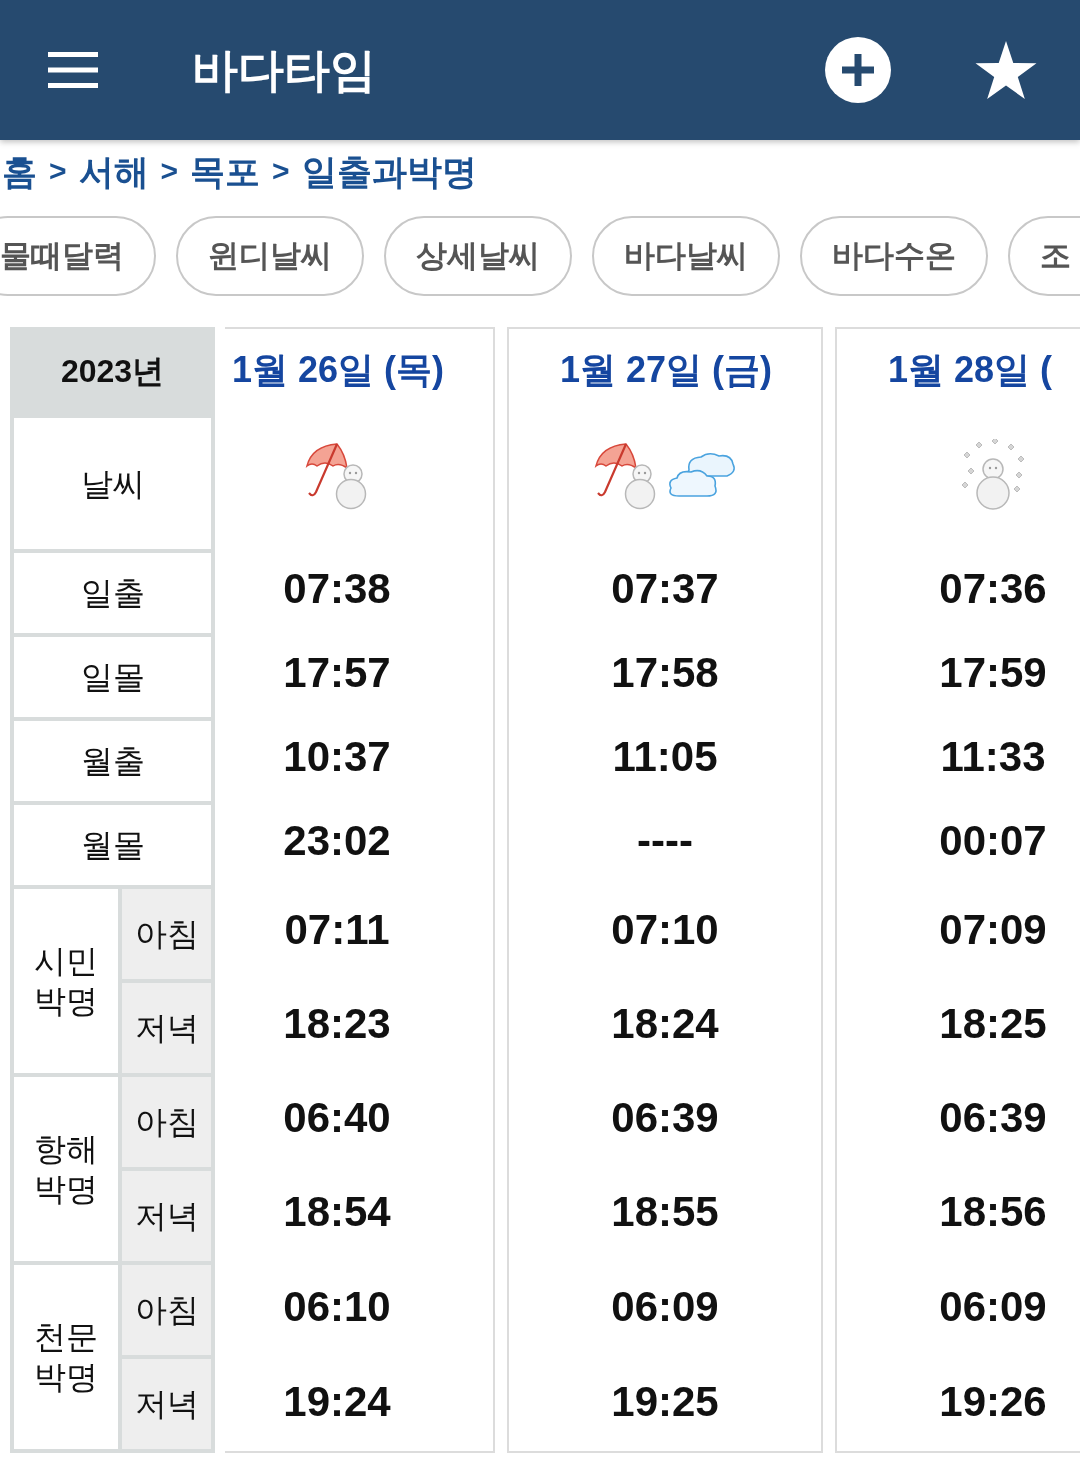 This screenshot has width=1080, height=1477. I want to click on time-value: 19:26, so click(993, 1401).